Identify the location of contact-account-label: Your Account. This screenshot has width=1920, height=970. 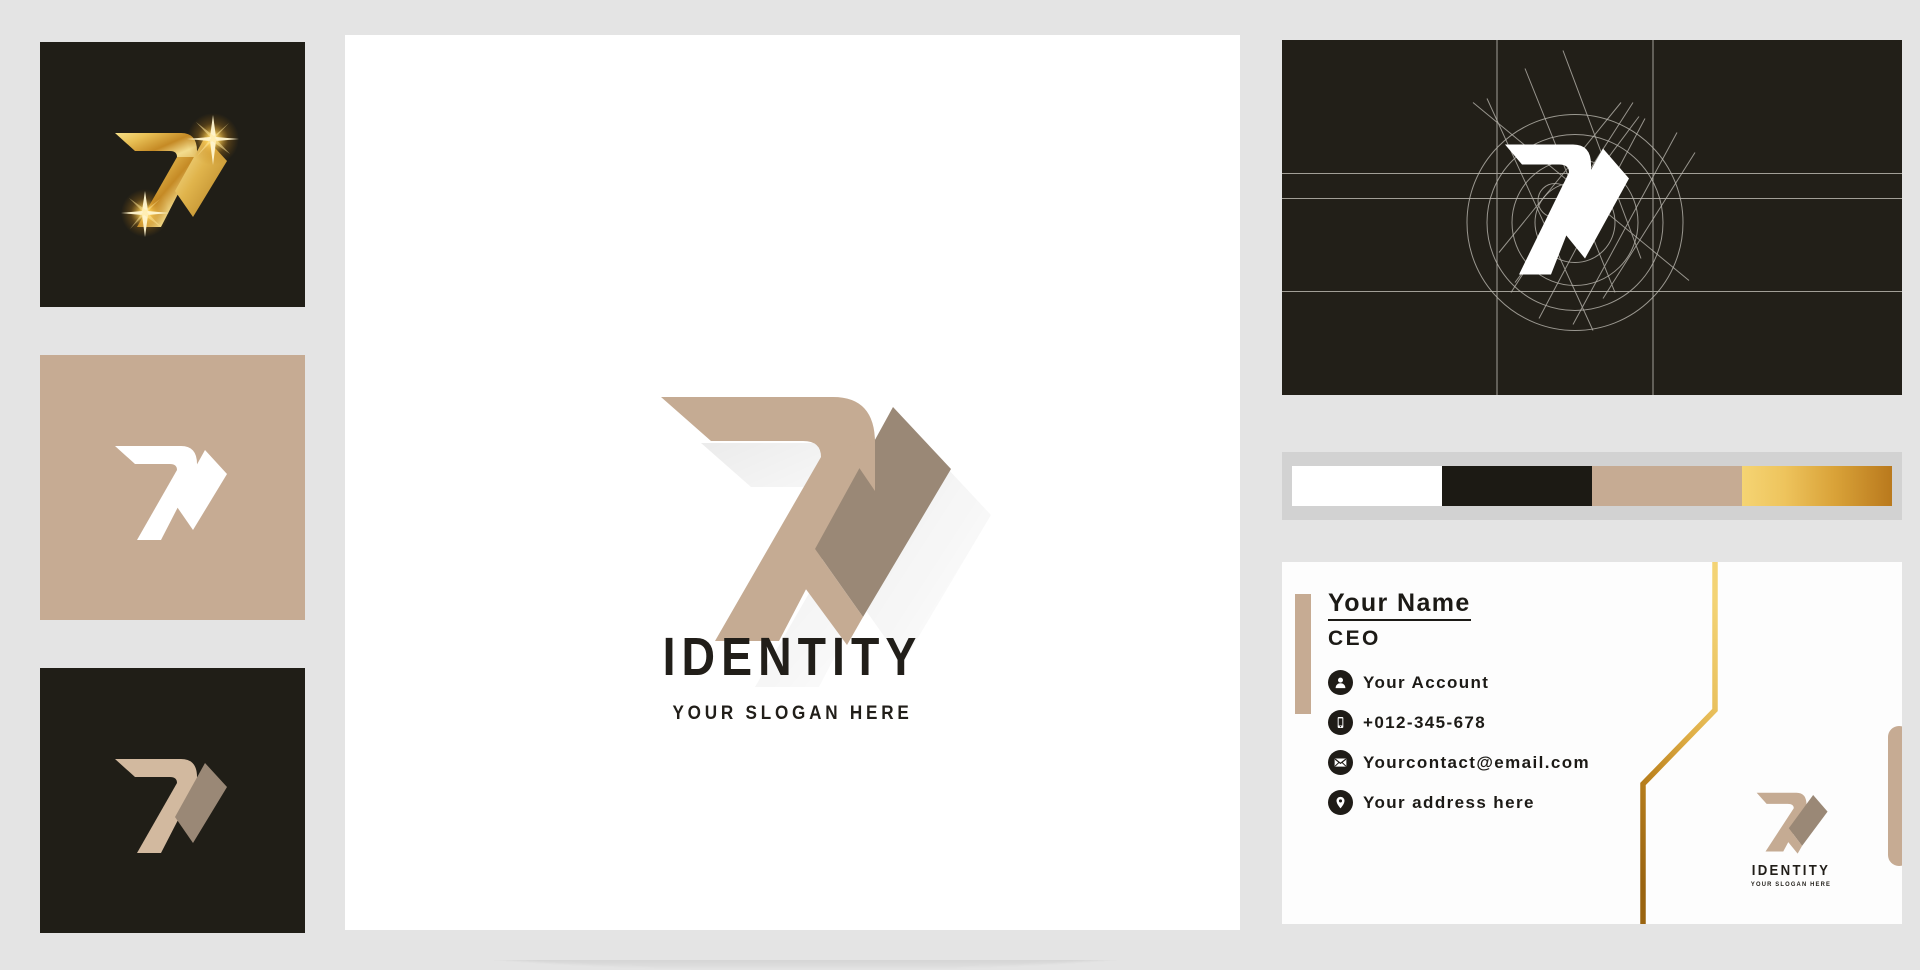
(1426, 682).